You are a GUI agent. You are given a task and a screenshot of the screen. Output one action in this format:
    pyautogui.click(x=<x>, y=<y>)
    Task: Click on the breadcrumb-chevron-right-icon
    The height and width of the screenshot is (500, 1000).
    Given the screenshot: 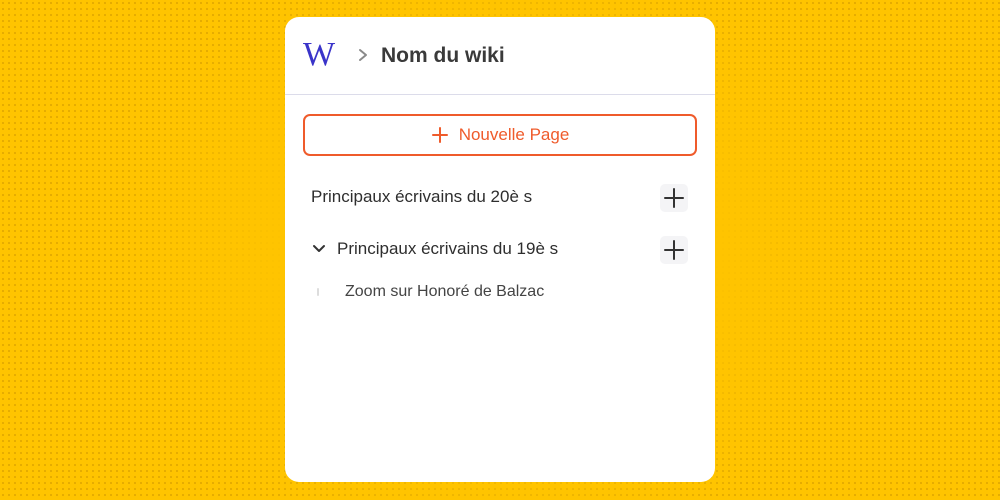 What is the action you would take?
    pyautogui.click(x=363, y=55)
    